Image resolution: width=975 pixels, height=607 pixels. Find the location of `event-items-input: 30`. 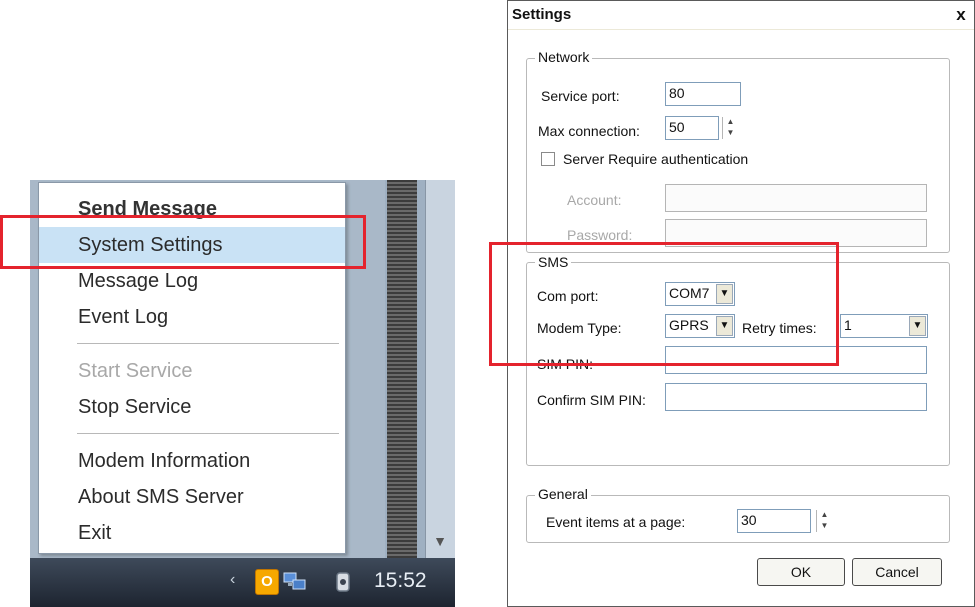

event-items-input: 30 is located at coordinates (774, 521).